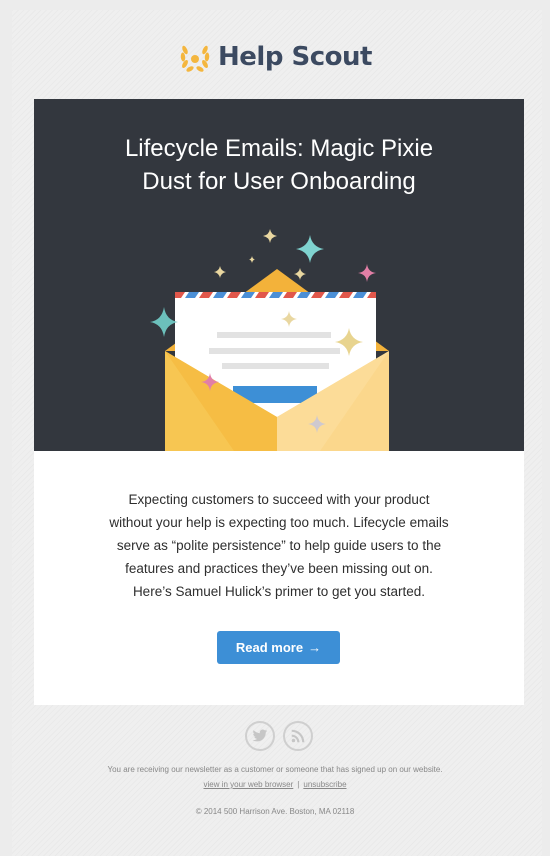 This screenshot has height=856, width=550. What do you see at coordinates (324, 784) in the screenshot?
I see `unsubscribe-link: unsubscribe` at bounding box center [324, 784].